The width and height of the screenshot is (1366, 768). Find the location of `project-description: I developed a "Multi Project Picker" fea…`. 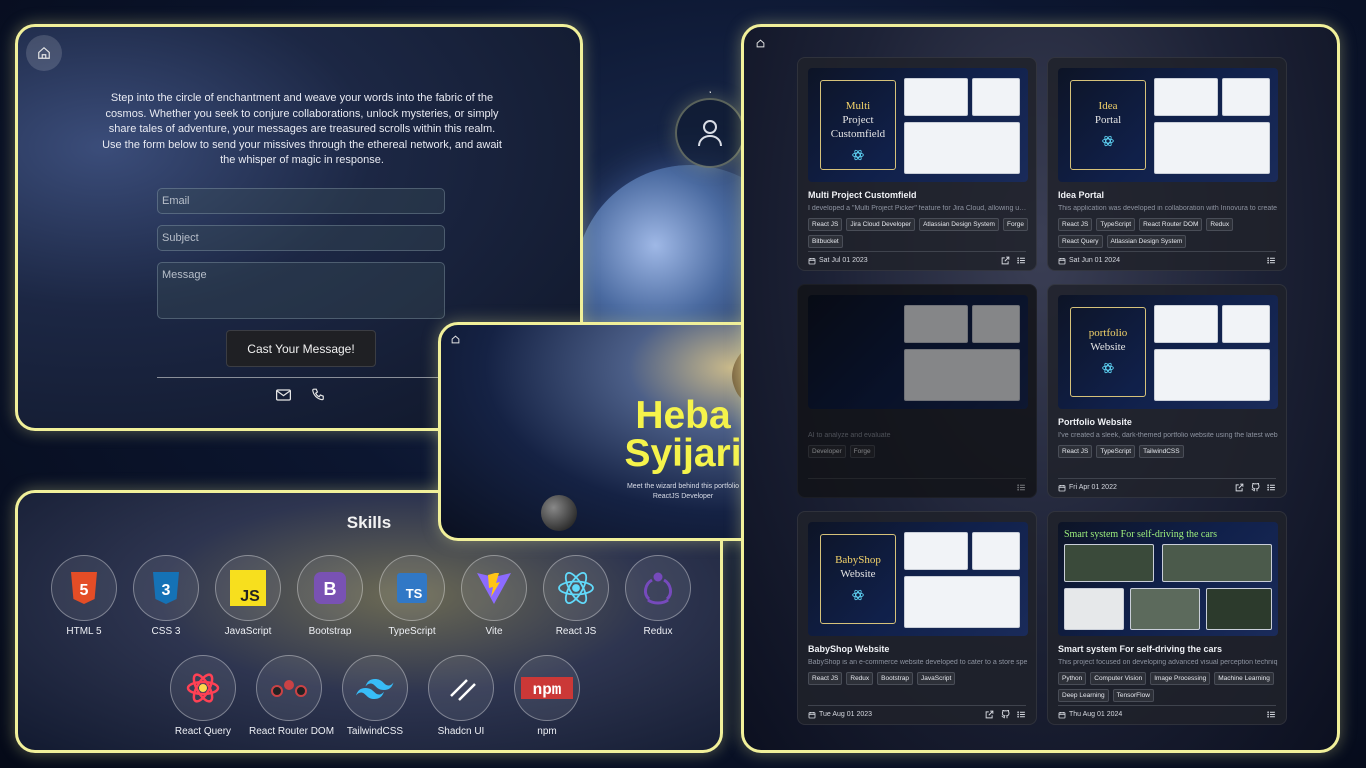

project-description: I developed a "Multi Project Picker" fea… is located at coordinates (918, 208).